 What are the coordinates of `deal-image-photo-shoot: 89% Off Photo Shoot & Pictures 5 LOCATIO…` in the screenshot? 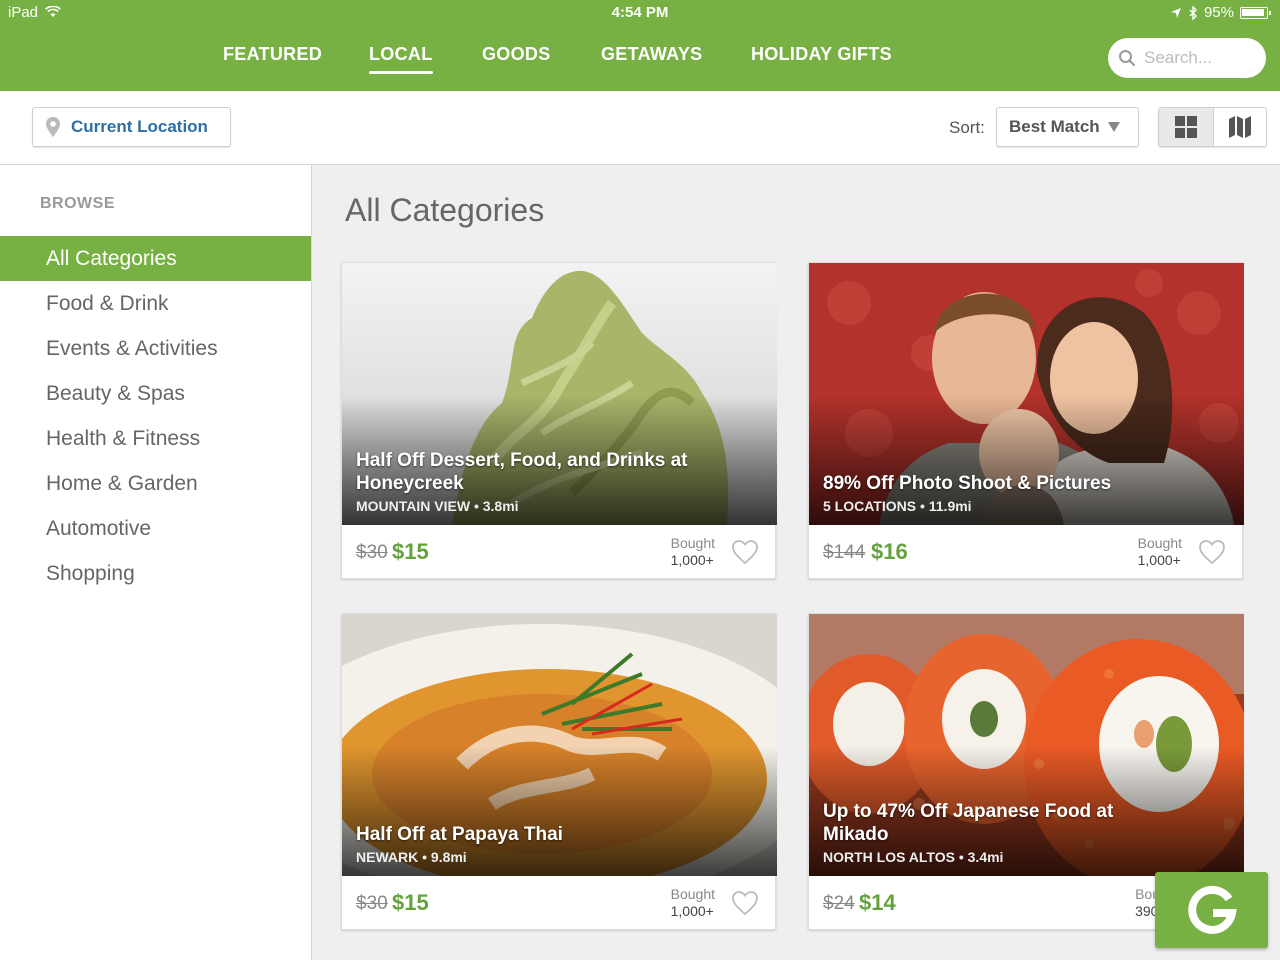 It's located at (1026, 394).